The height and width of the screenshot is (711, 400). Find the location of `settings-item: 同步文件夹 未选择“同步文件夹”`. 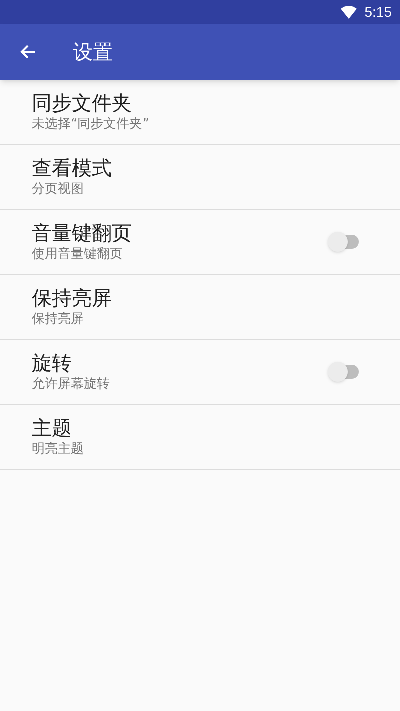

settings-item: 同步文件夹 未选择“同步文件夹” is located at coordinates (200, 112).